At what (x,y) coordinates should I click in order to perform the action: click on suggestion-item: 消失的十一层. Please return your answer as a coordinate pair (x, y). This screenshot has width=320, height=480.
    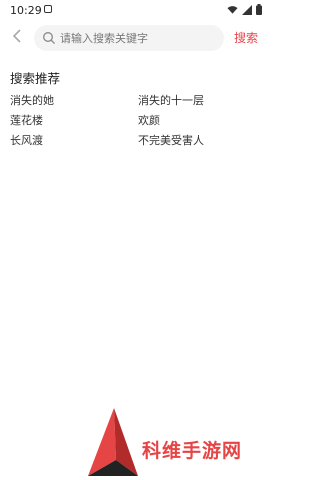
    Looking at the image, I should click on (171, 100).